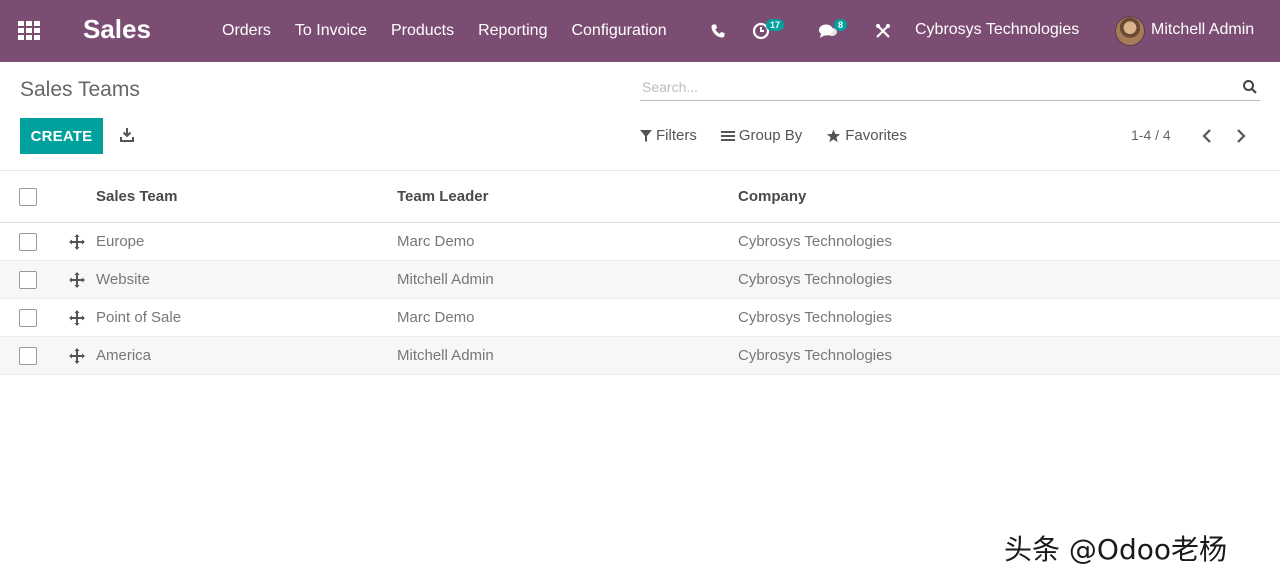  I want to click on chevron-left-icon, so click(1207, 136).